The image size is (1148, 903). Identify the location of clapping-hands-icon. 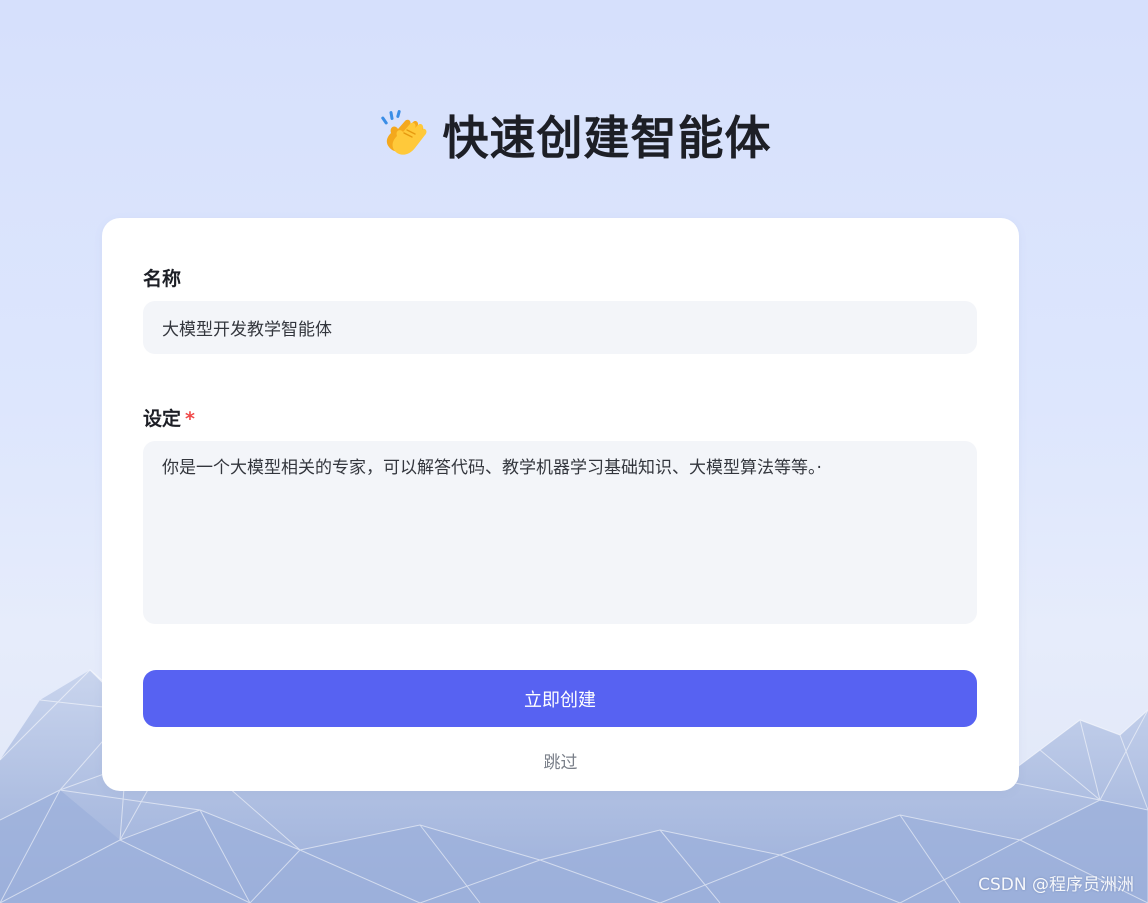
(403, 132).